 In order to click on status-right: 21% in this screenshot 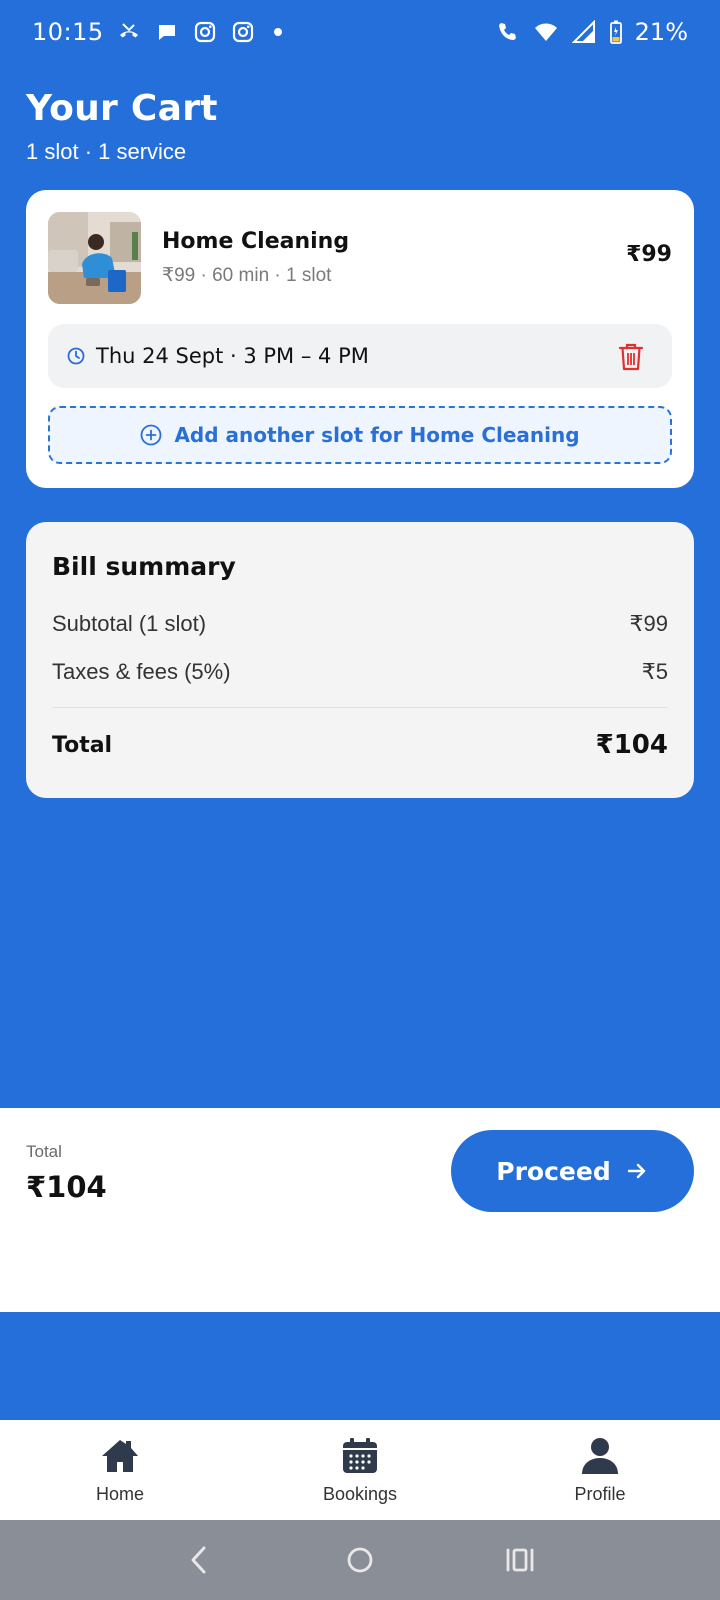, I will do `click(591, 32)`.